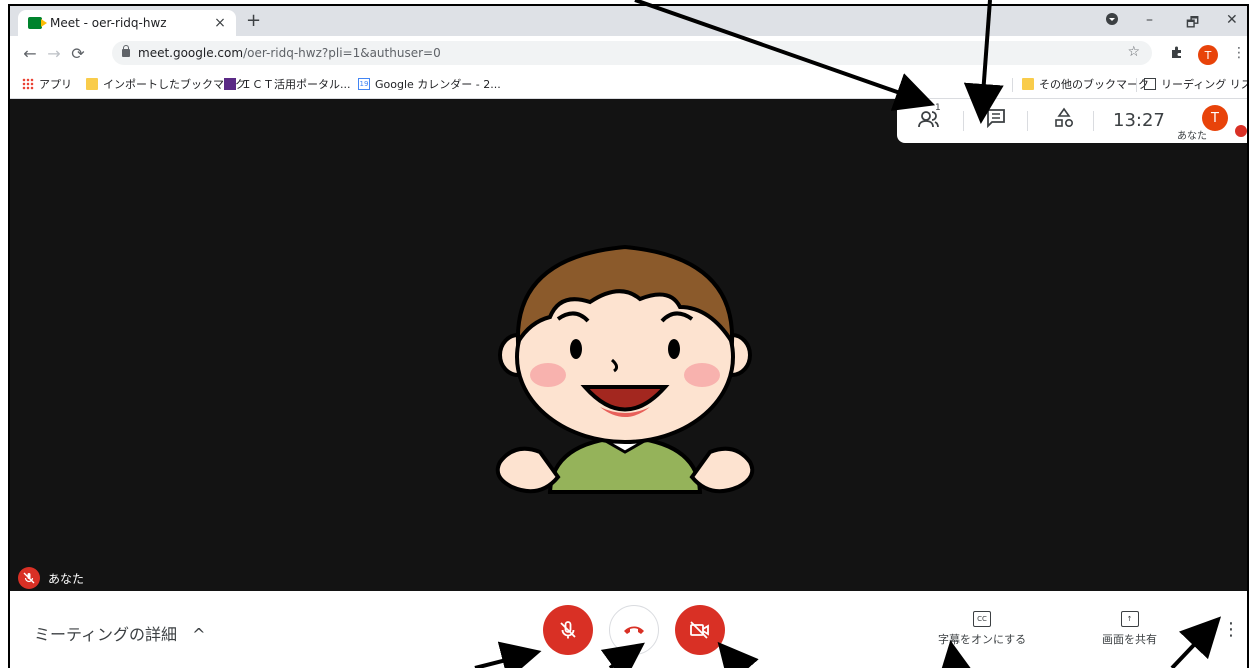  Describe the element at coordinates (1150, 84) in the screenshot. I see `reading-list-icon` at that location.